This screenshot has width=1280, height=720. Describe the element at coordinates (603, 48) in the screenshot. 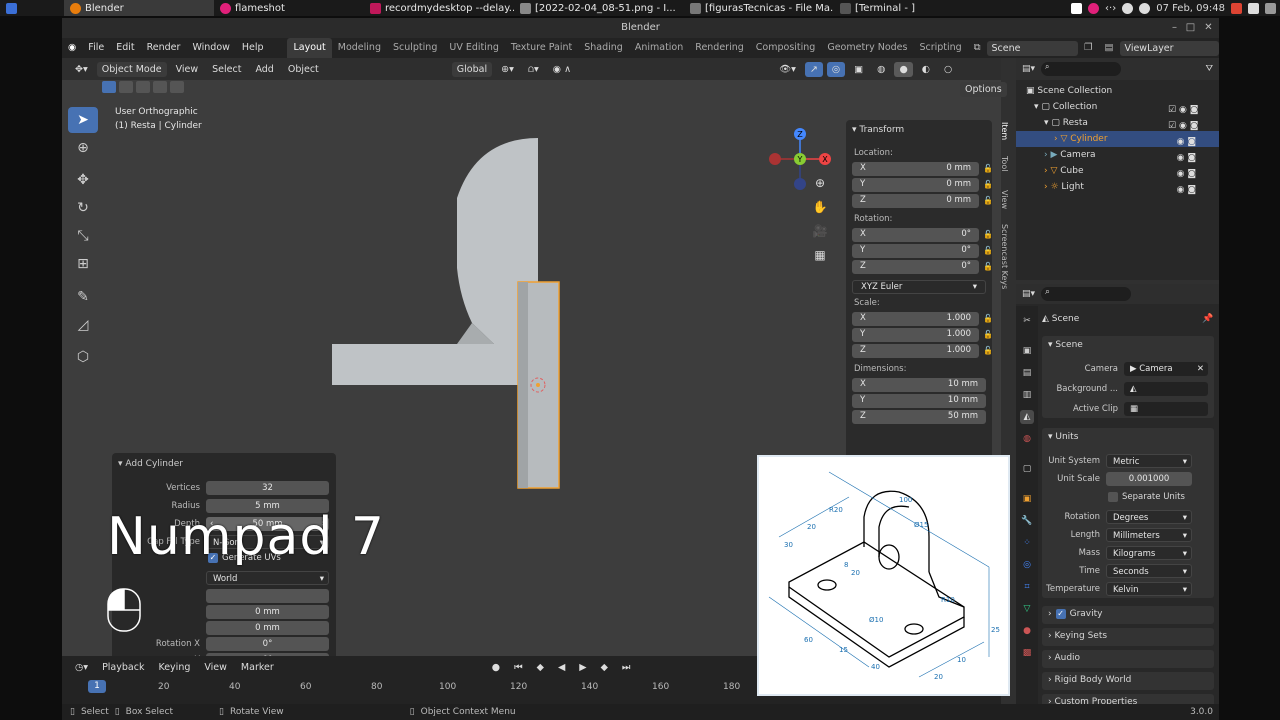

I see `tab-shading: Shading` at that location.